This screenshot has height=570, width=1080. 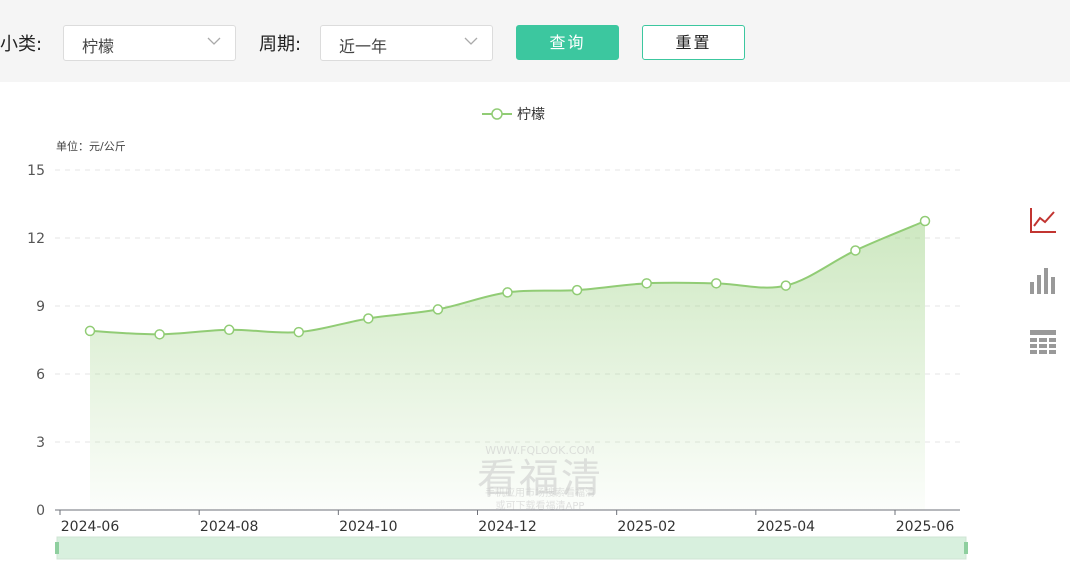 What do you see at coordinates (368, 527) in the screenshot?
I see `x-tick-label: 2024-10` at bounding box center [368, 527].